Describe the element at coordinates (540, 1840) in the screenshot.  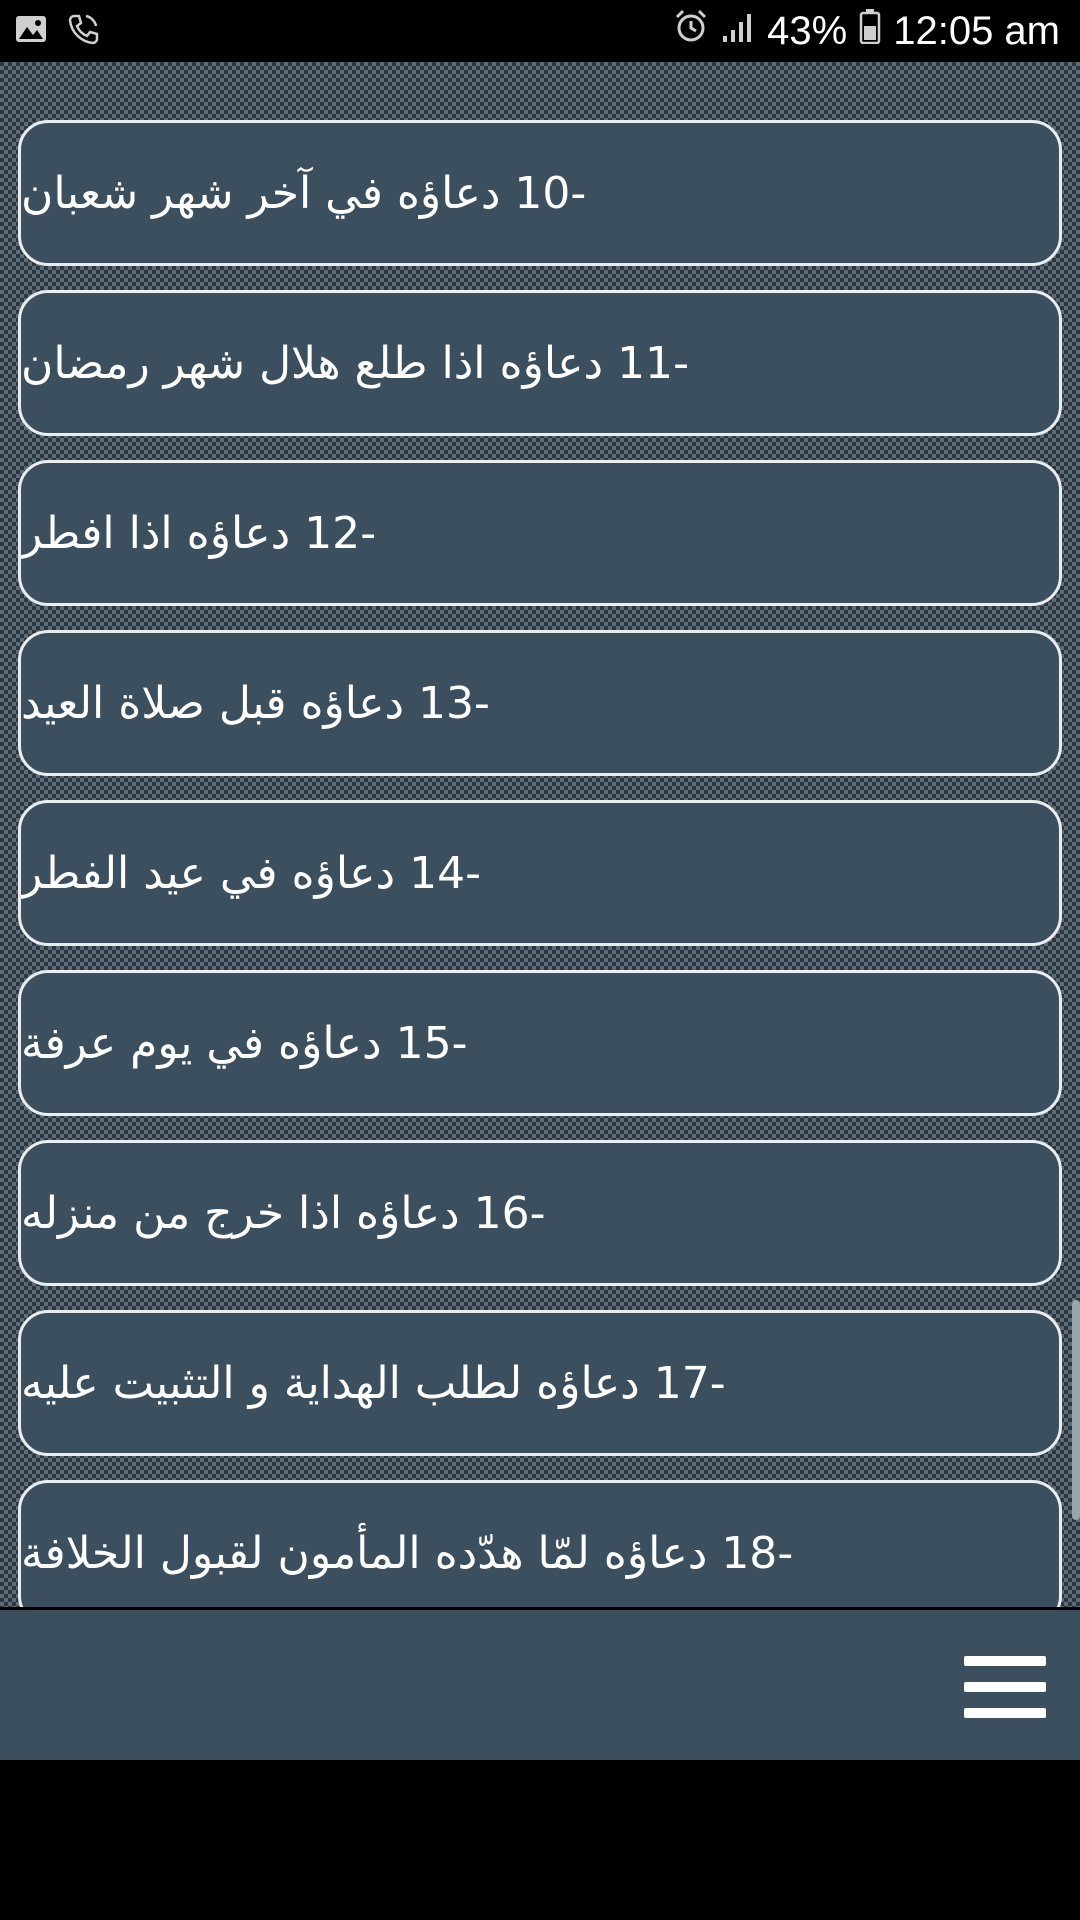
I see `system-navigation-area` at that location.